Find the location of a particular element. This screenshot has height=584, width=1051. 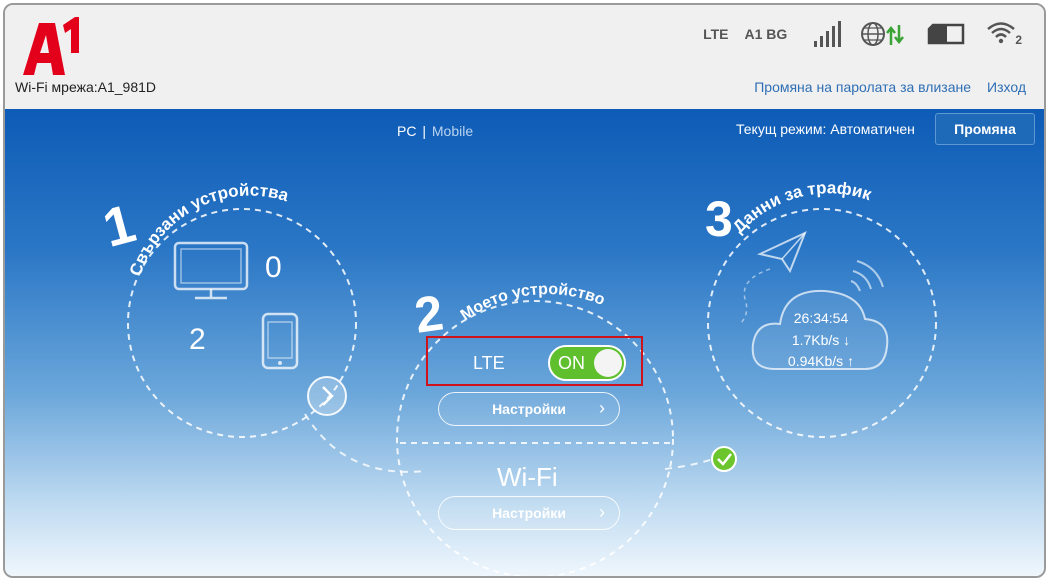

internet-connection-icon is located at coordinates (884, 34).